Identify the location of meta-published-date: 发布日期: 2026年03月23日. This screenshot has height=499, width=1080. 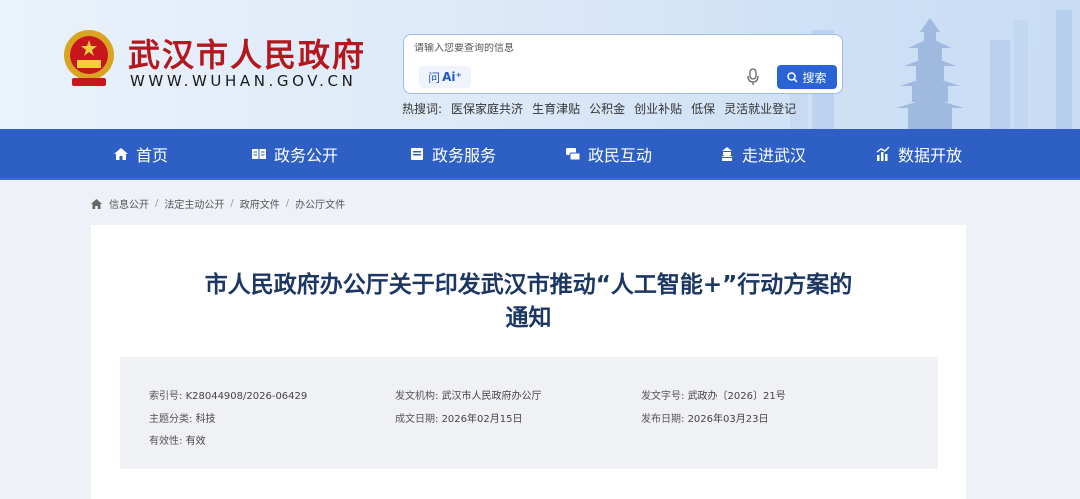
(704, 417).